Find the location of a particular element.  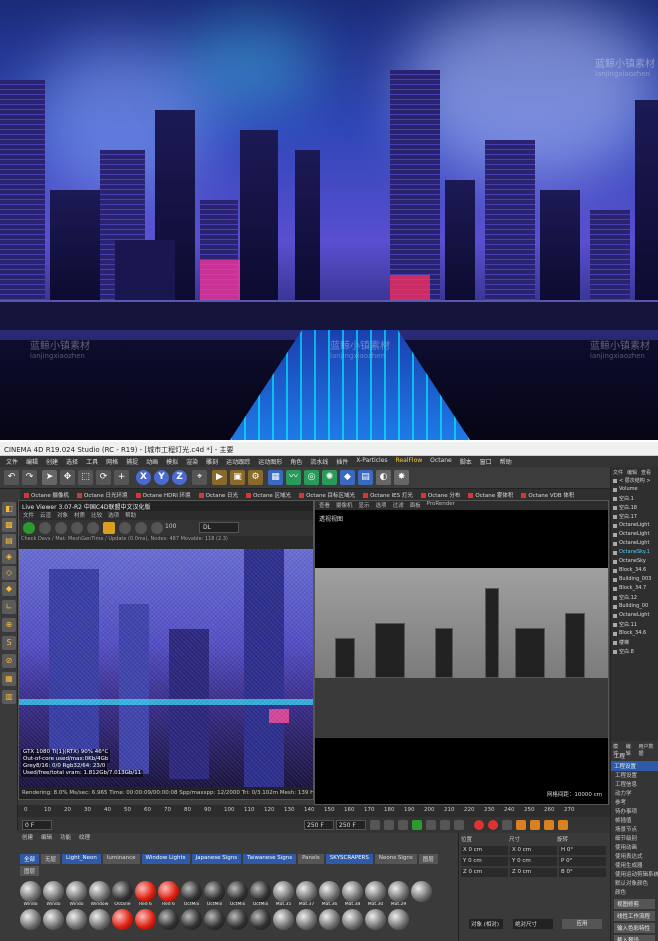

nurbs-icon: ◎ is located at coordinates (311, 477).